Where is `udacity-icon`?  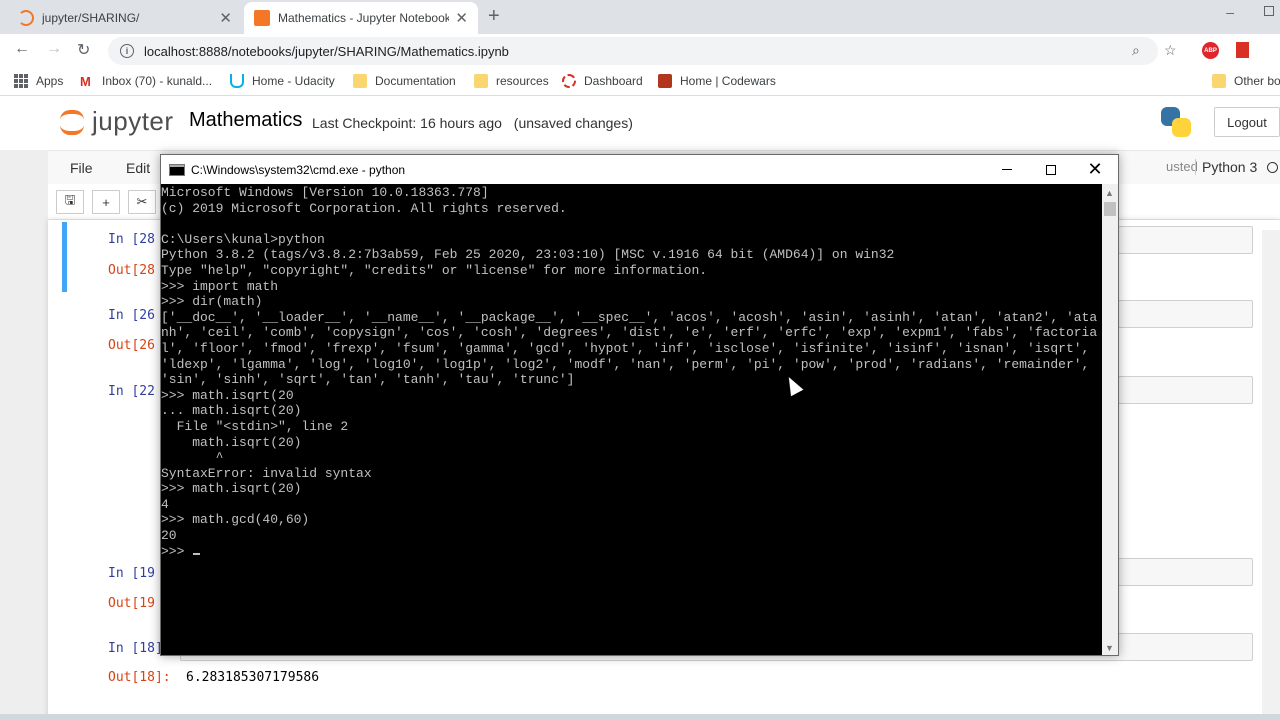 udacity-icon is located at coordinates (237, 81).